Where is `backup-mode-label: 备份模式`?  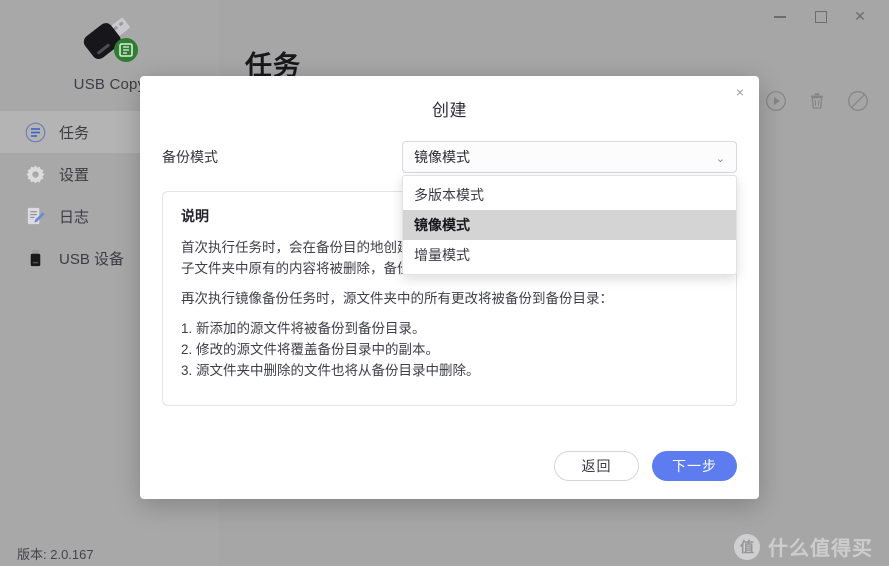 backup-mode-label: 备份模式 is located at coordinates (190, 157).